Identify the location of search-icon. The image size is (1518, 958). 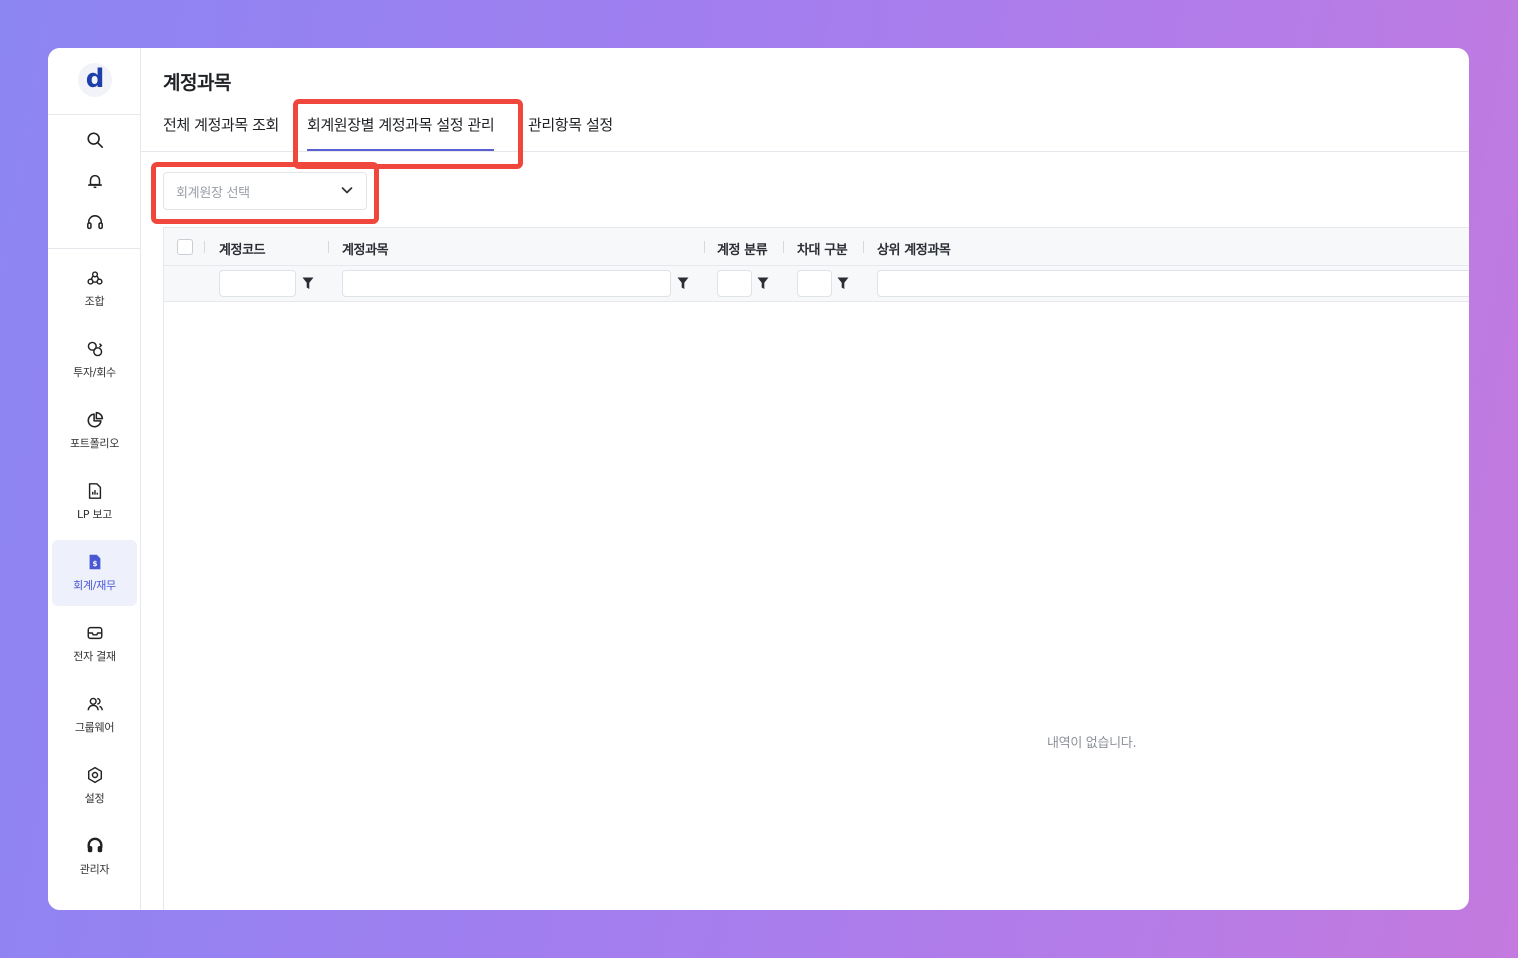
(95, 140).